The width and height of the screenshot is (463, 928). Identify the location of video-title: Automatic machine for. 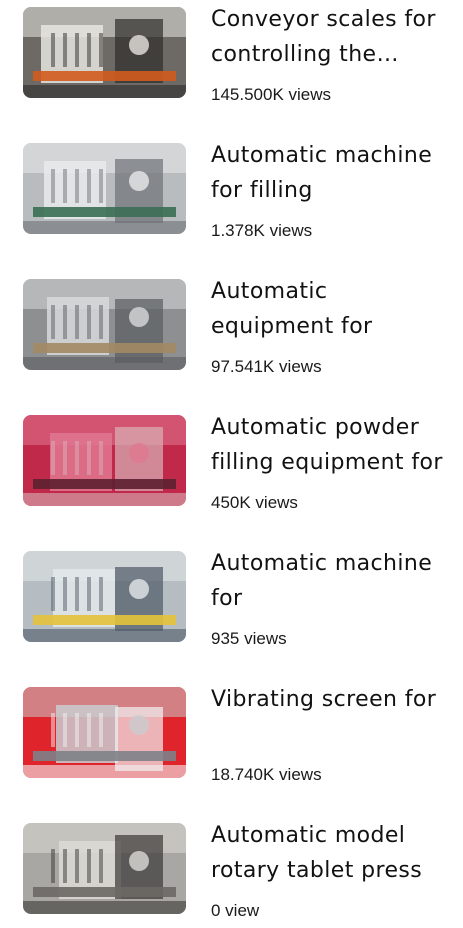
(329, 581).